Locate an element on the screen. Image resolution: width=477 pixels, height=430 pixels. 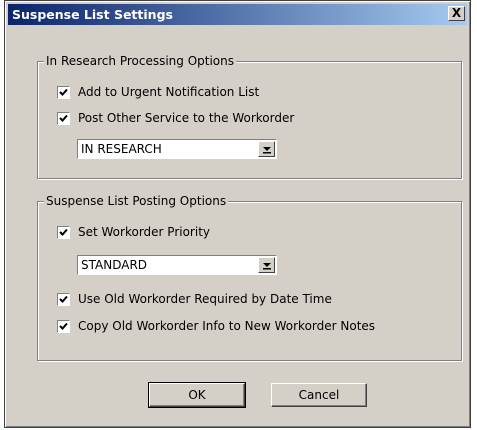
research-status-dropdown-button is located at coordinates (266, 149).